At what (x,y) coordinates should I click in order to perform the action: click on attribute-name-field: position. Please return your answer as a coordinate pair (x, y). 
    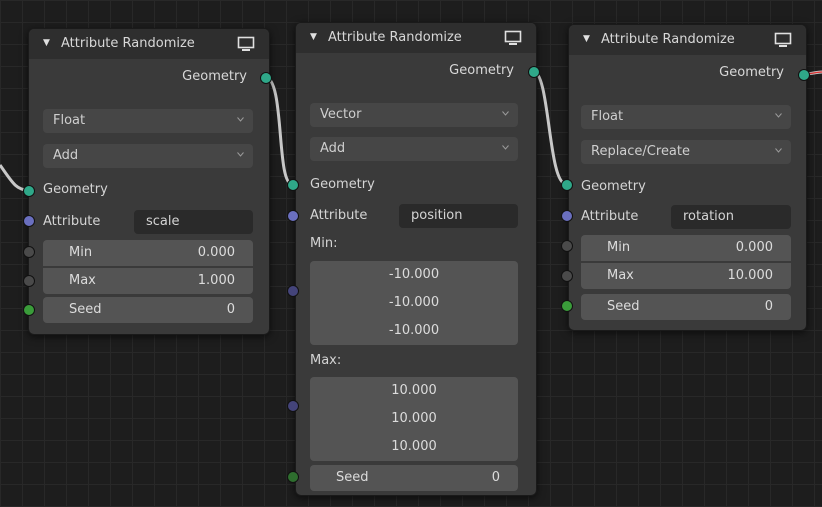
    Looking at the image, I should click on (458, 216).